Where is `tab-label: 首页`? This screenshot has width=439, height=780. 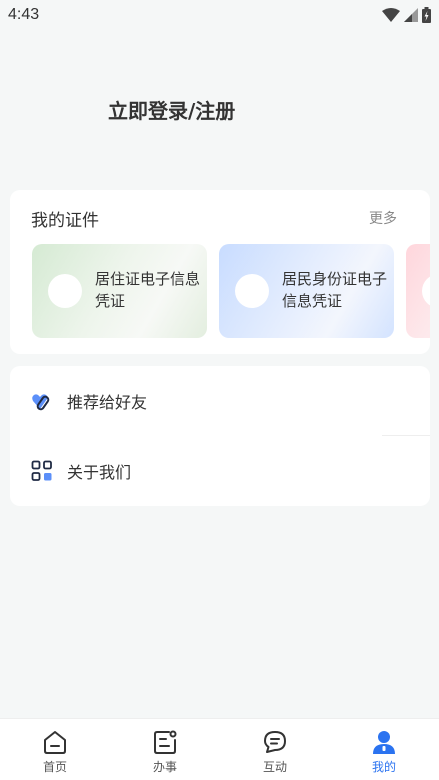 tab-label: 首页 is located at coordinates (54, 767).